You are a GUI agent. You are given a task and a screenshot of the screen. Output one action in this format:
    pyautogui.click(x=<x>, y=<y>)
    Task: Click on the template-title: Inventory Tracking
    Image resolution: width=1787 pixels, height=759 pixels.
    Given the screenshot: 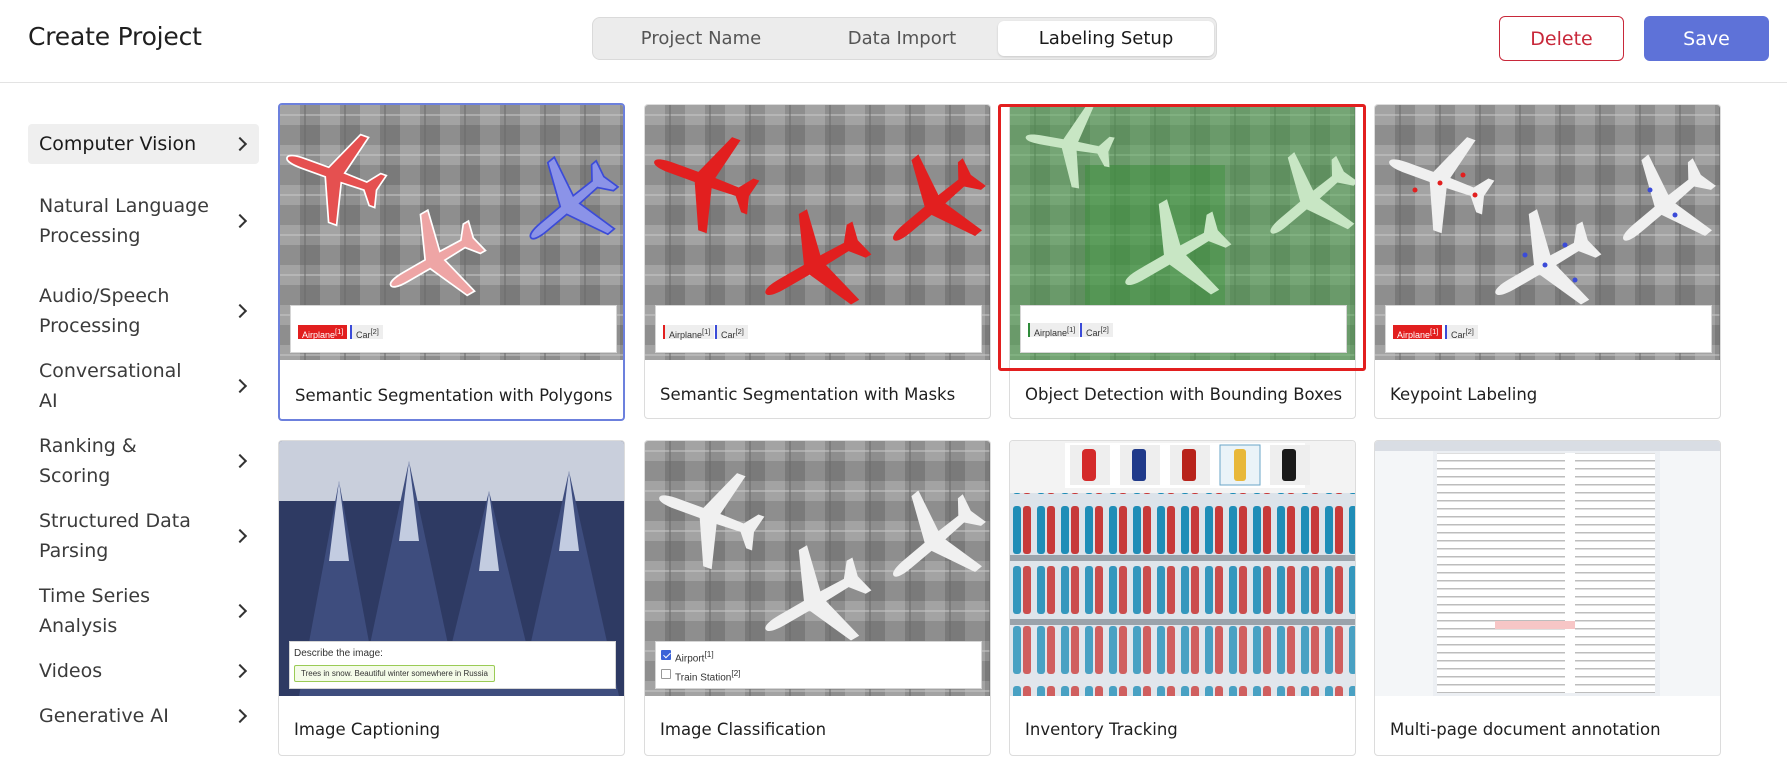 What is the action you would take?
    pyautogui.click(x=1101, y=729)
    